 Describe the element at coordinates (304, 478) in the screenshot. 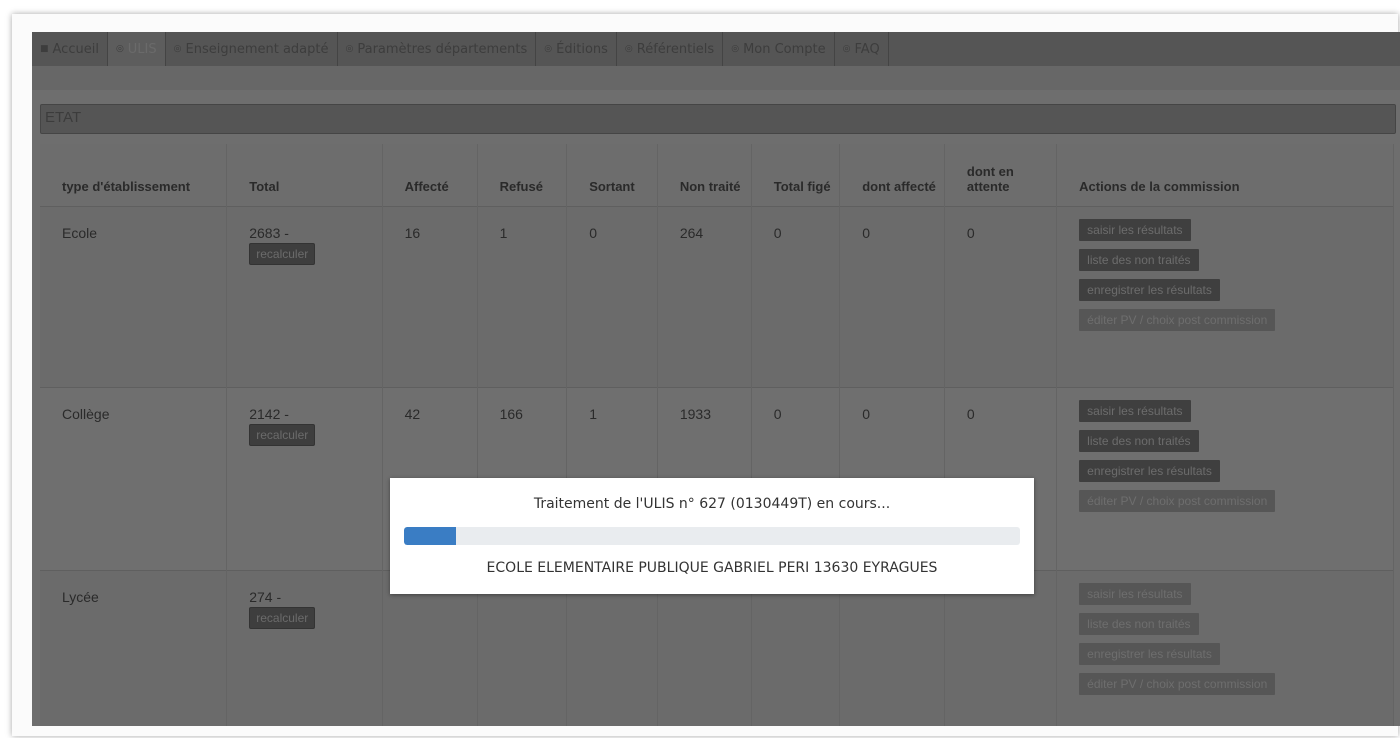

I see `cell-total: 2142 - recalculer` at that location.